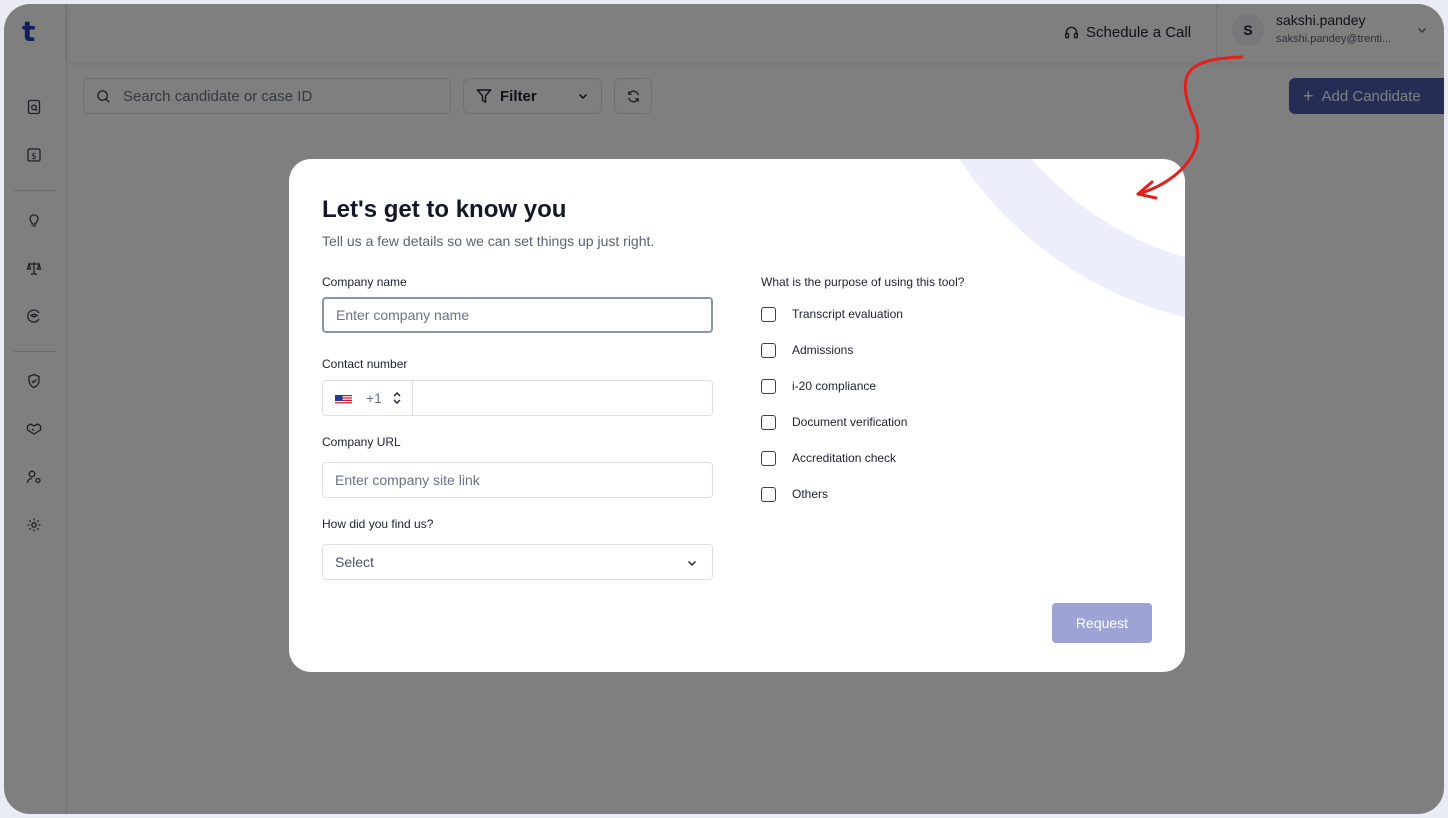  Describe the element at coordinates (374, 398) in the screenshot. I see `country-code: +1` at that location.